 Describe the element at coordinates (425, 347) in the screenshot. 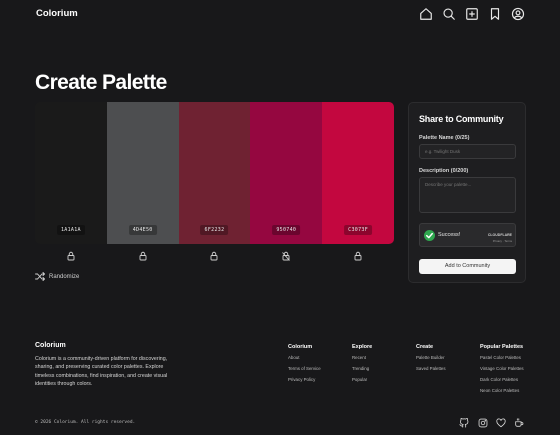

I see `footer-column-title: Create` at that location.